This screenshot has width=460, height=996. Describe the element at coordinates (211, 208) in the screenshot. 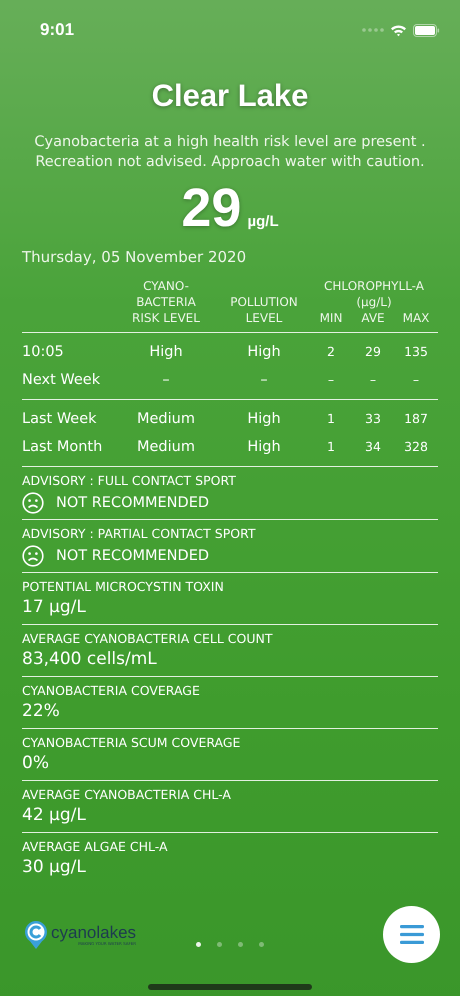

I see `reading-value: 29` at that location.